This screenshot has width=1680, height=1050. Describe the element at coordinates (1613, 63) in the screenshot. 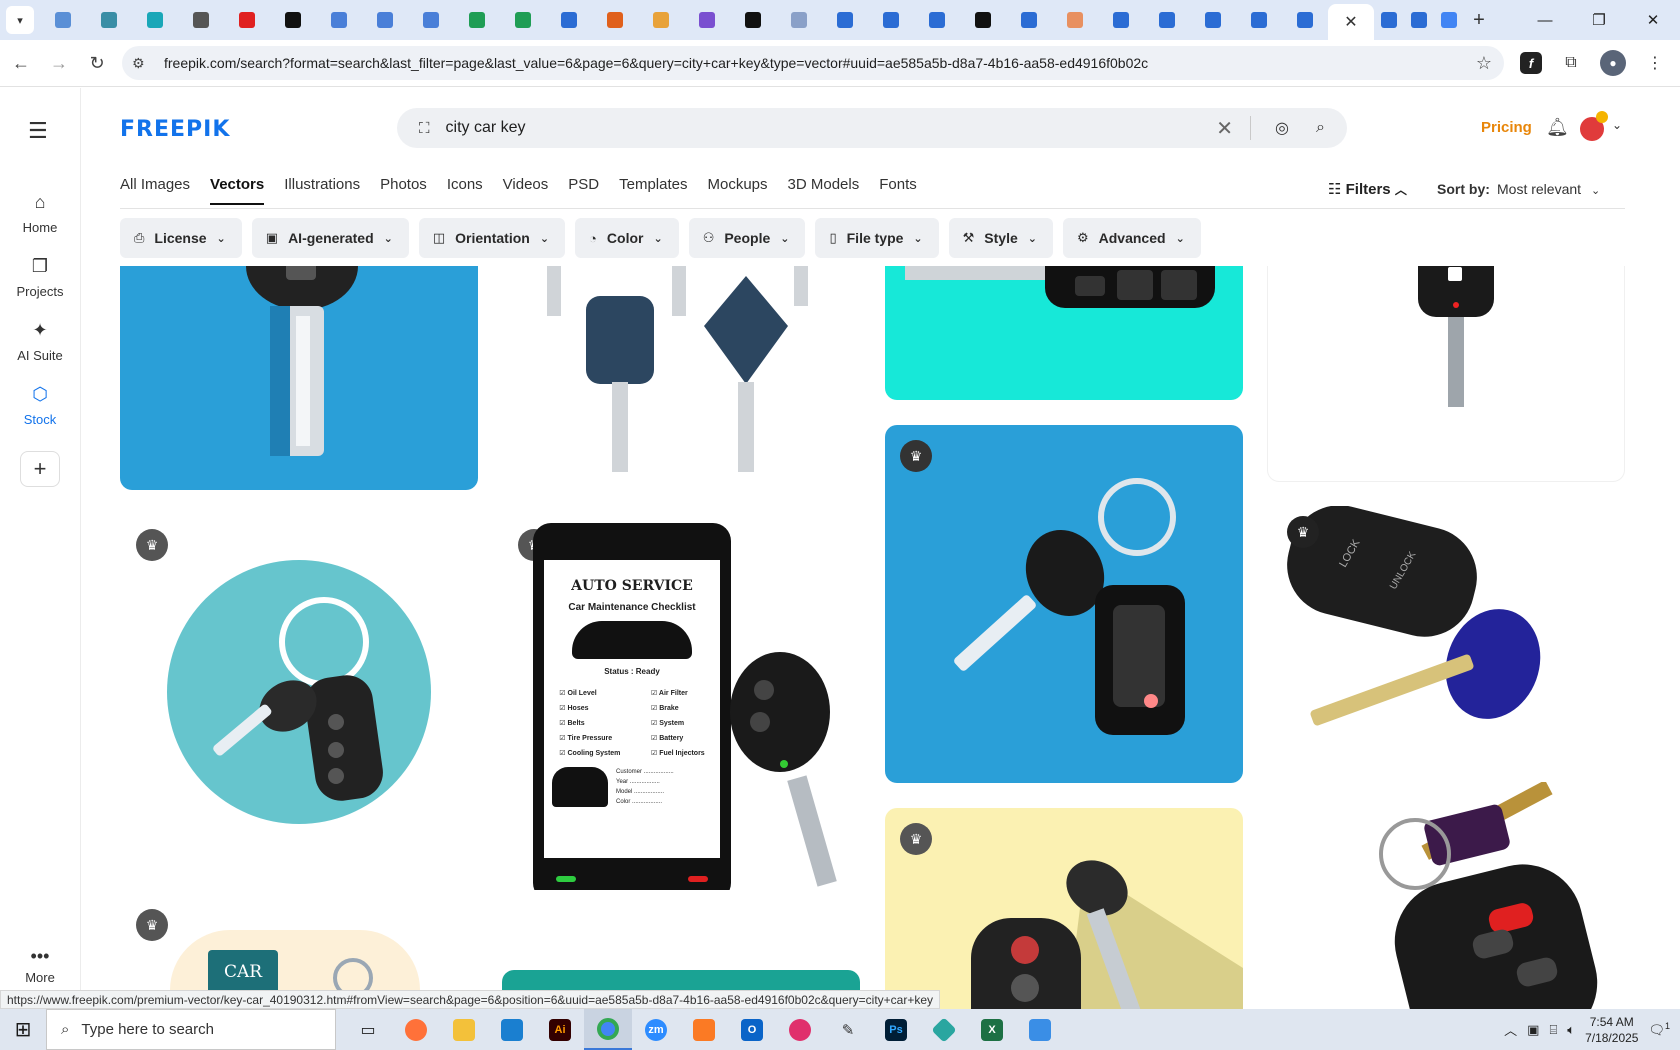

I see `profile-avatar: ●` at that location.